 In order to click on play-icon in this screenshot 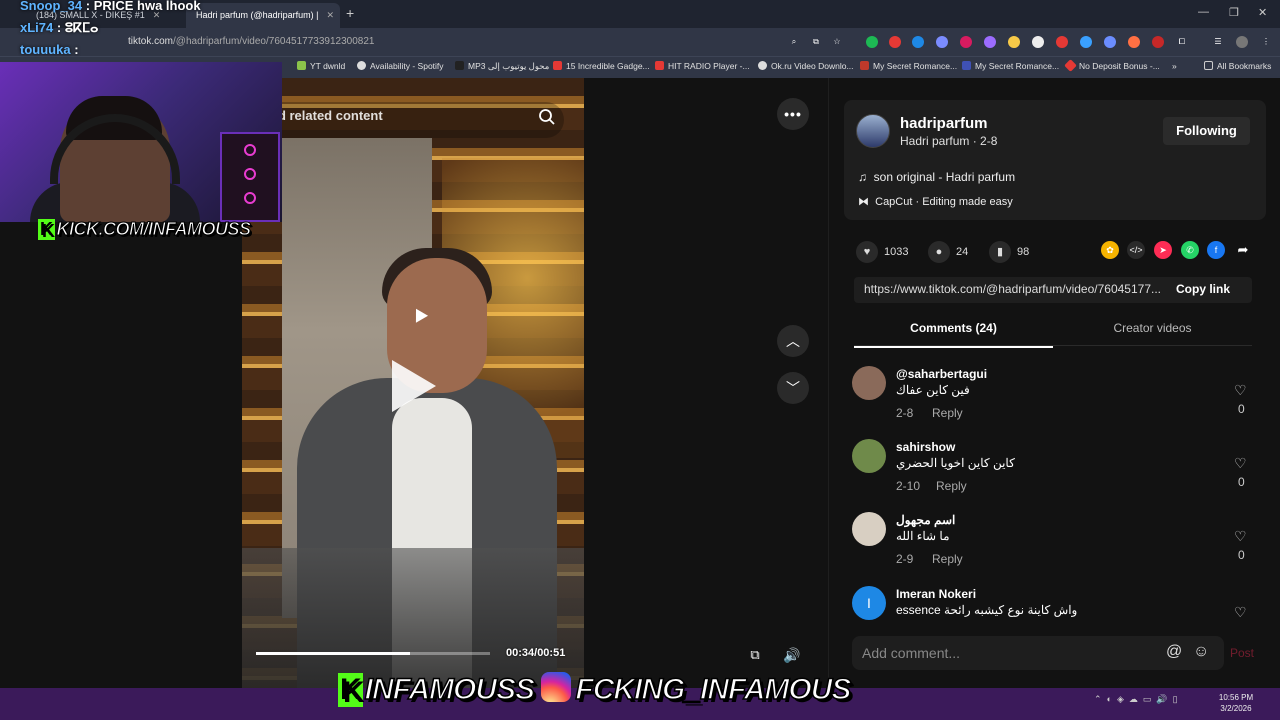, I will do `click(414, 386)`.